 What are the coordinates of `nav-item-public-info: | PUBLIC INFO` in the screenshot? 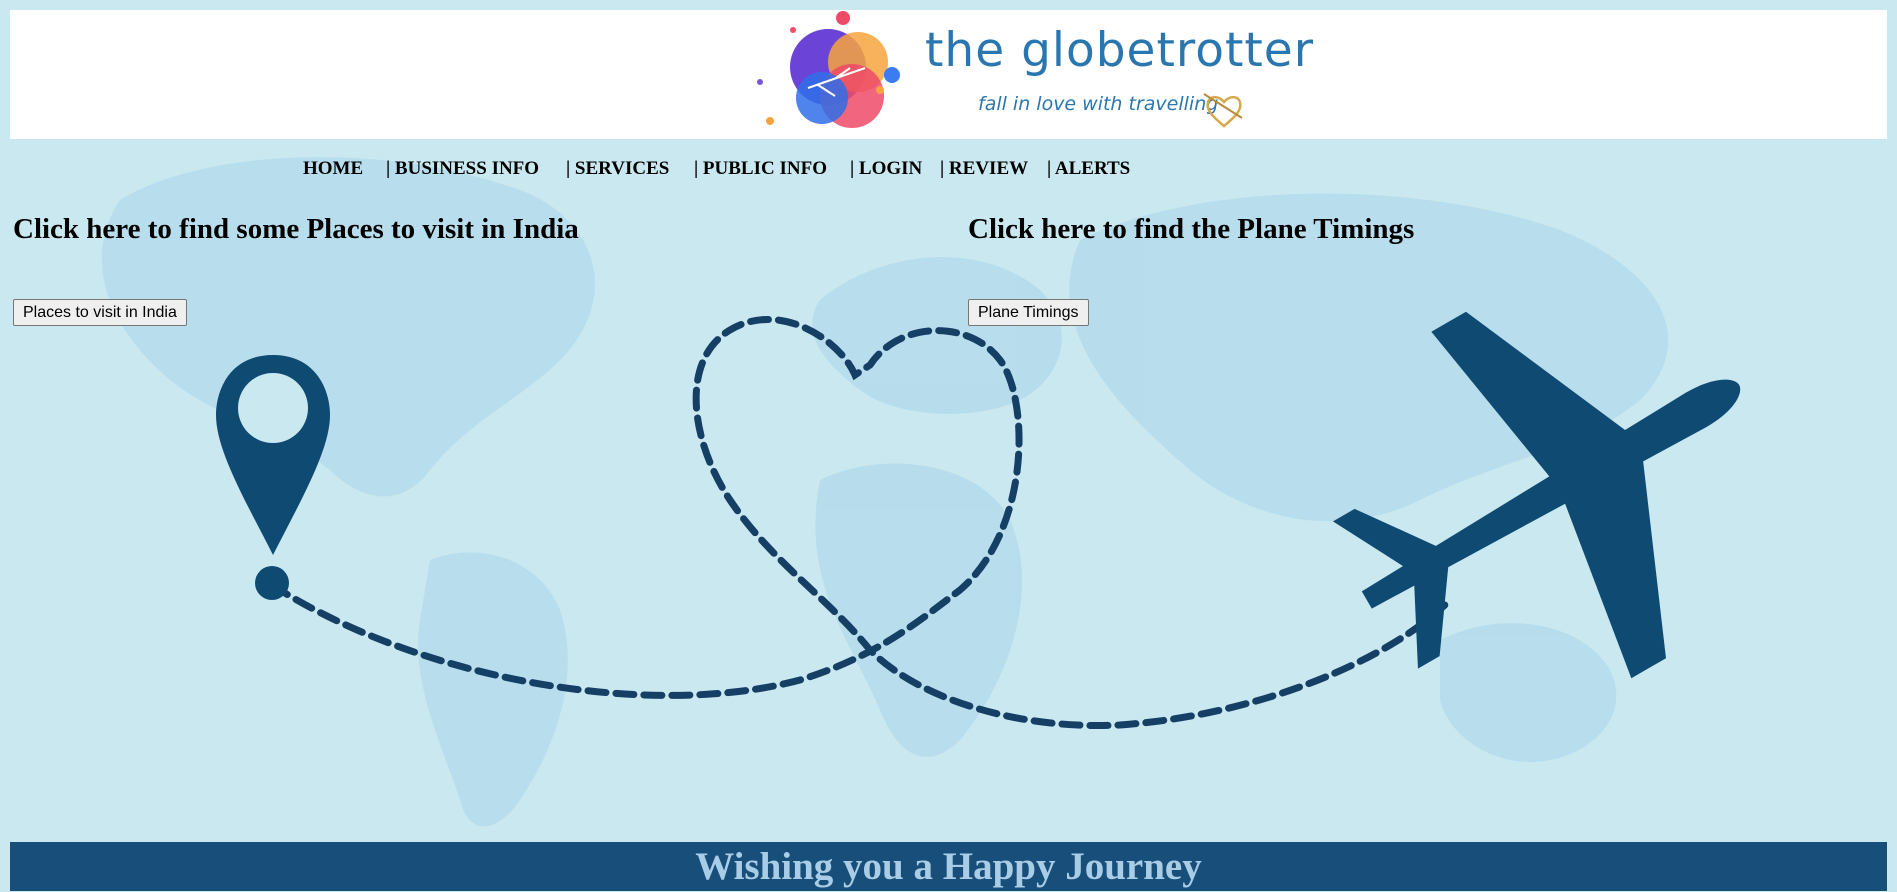 It's located at (760, 169).